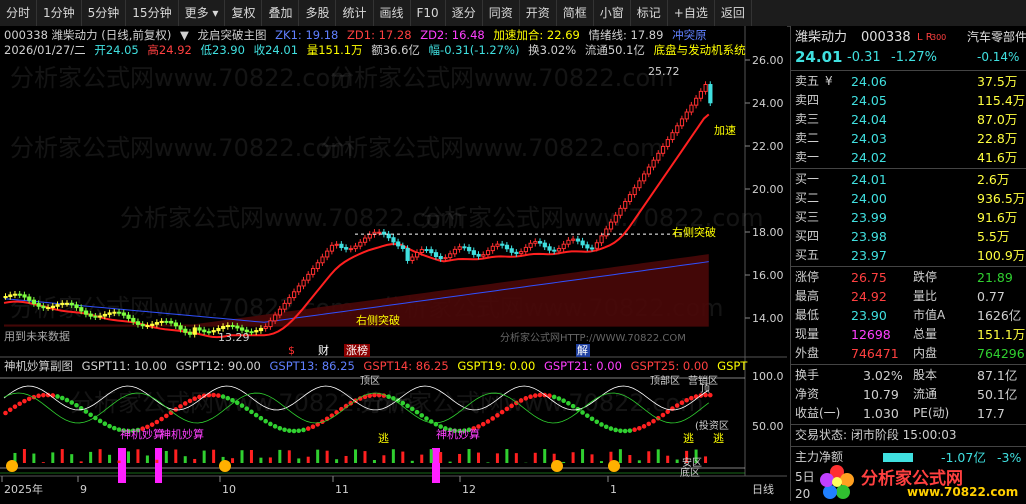 This screenshot has height=504, width=1026. Describe the element at coordinates (276, 50) in the screenshot. I see `close-value: 收24.01` at that location.